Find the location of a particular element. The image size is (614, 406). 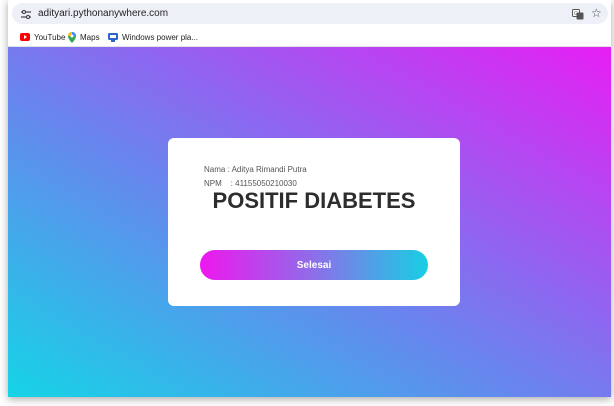

url-text: adityari.pythonanywhere.com is located at coordinates (103, 14).